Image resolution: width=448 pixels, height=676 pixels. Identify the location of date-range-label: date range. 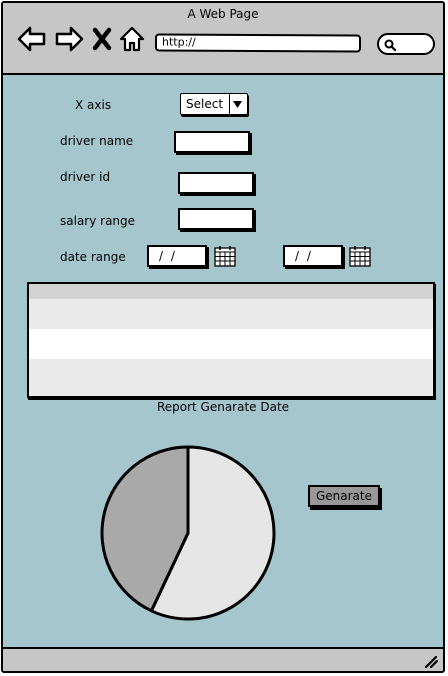
(93, 257).